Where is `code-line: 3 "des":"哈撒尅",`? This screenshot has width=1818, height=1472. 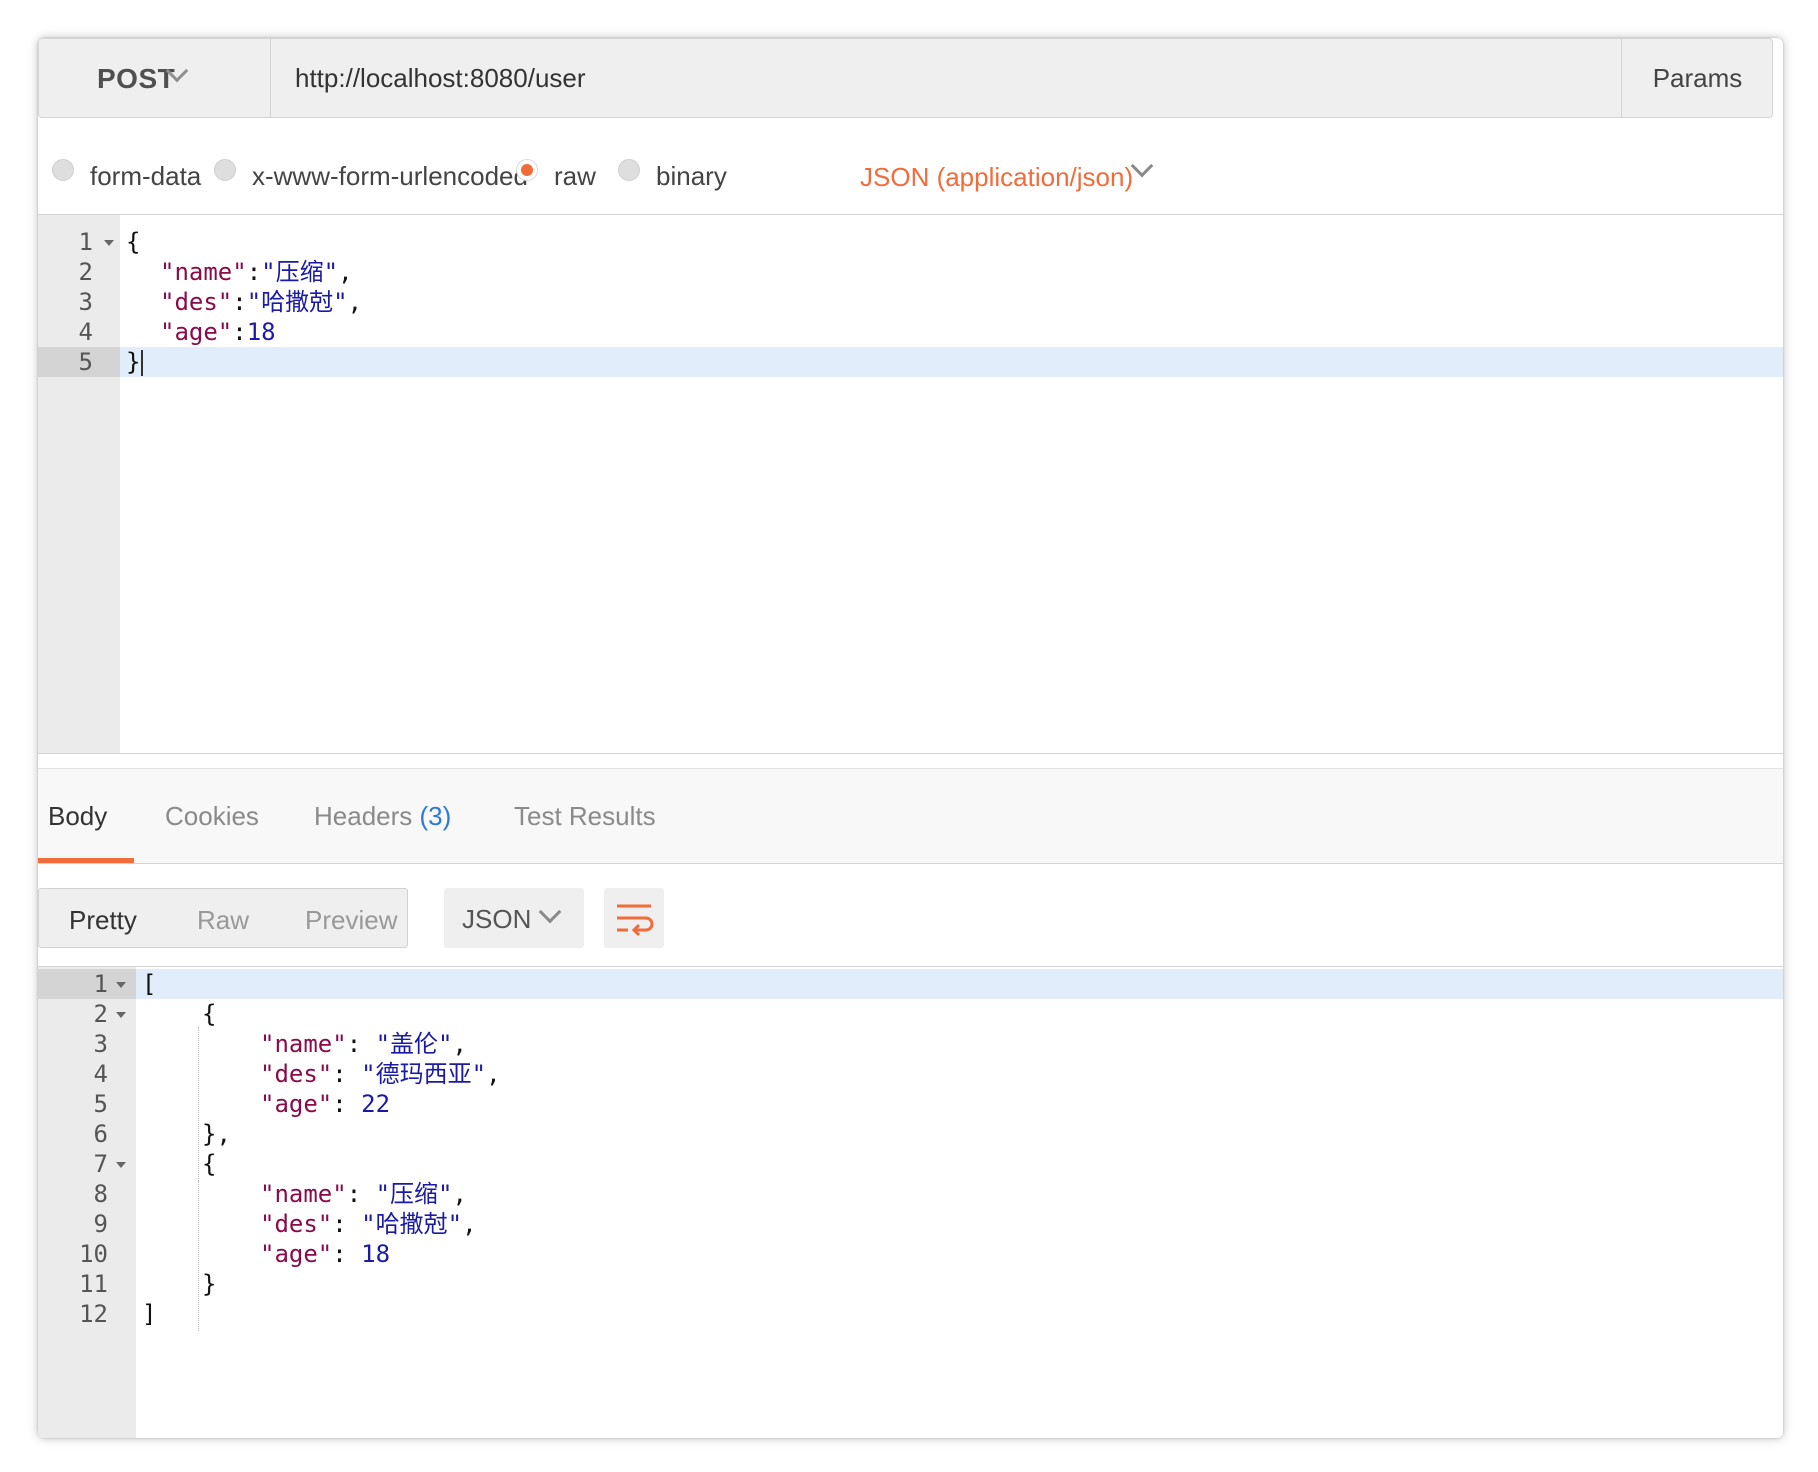 code-line: 3 "des":"哈撒尅", is located at coordinates (910, 302).